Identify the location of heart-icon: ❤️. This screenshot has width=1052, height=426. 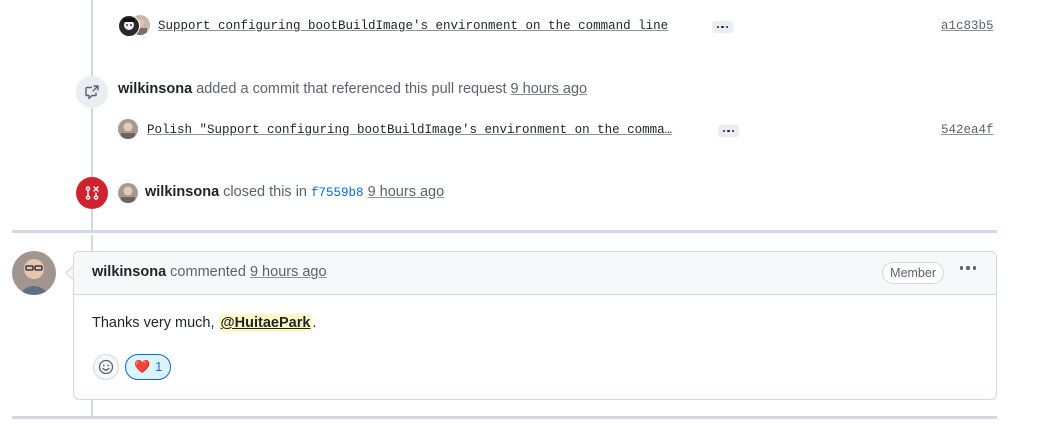
(142, 366).